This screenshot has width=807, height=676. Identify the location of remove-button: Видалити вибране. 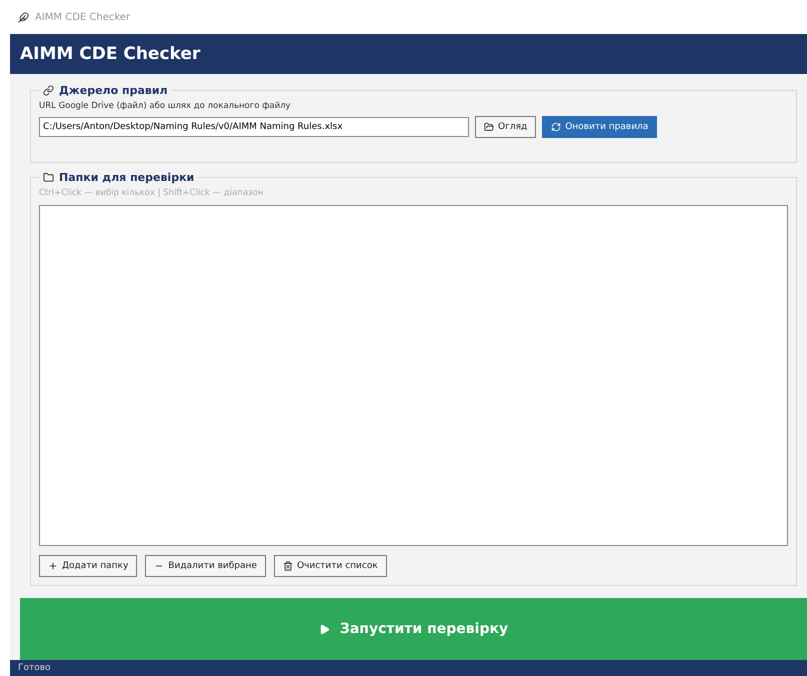
(205, 566).